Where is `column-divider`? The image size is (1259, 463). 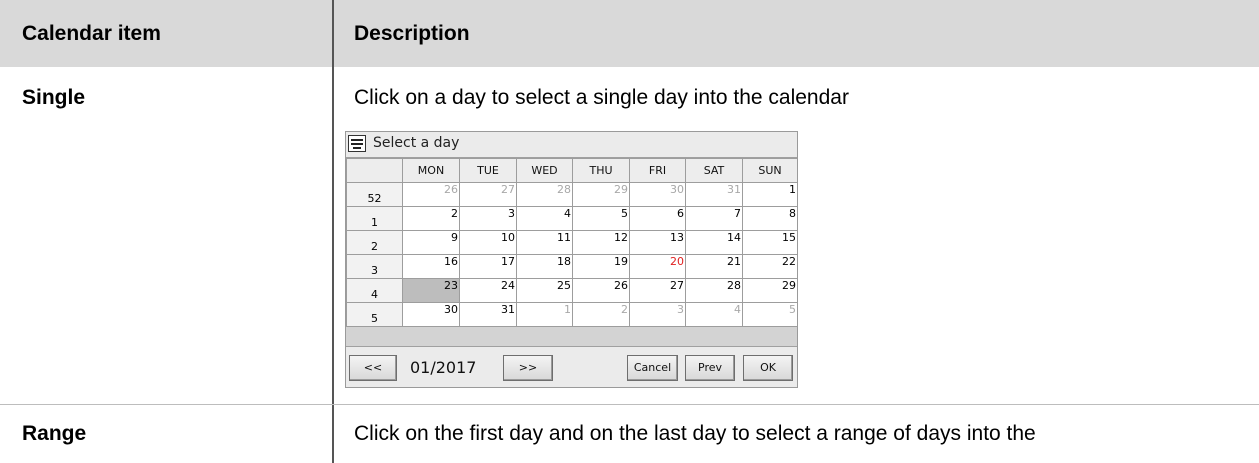
column-divider is located at coordinates (333, 231).